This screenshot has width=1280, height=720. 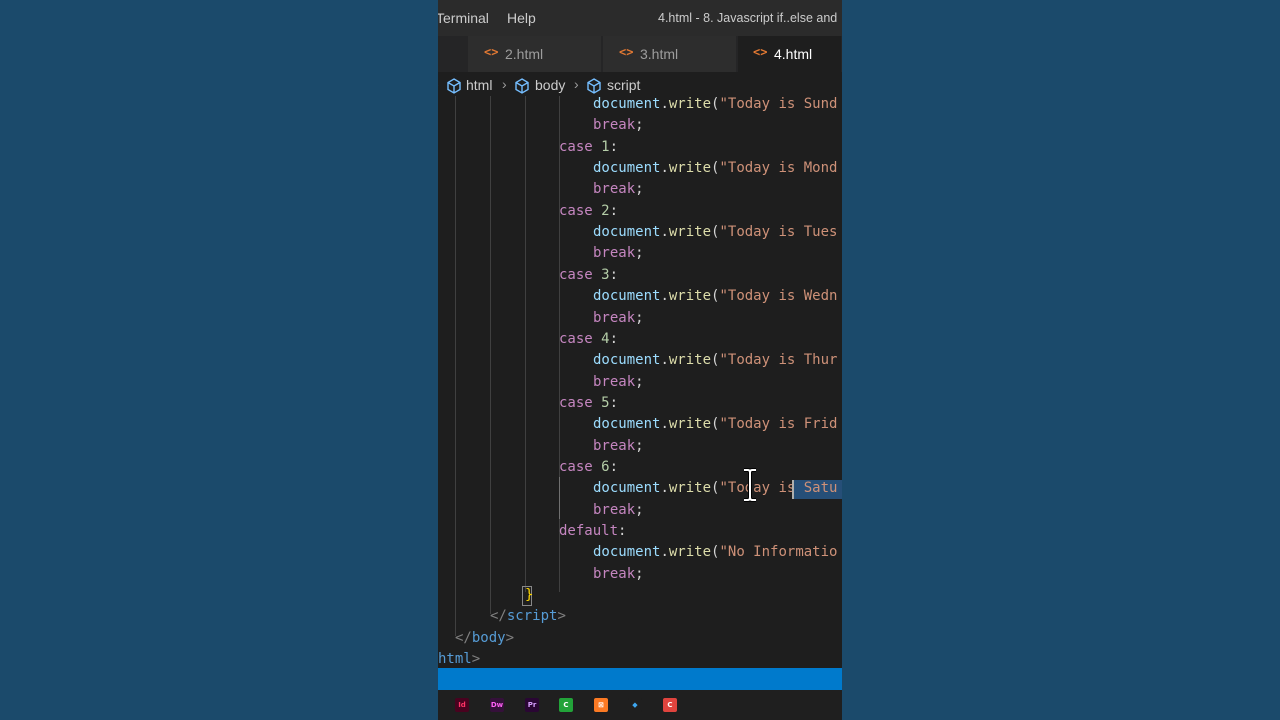 I want to click on code-line: case 3:, so click(x=588, y=275).